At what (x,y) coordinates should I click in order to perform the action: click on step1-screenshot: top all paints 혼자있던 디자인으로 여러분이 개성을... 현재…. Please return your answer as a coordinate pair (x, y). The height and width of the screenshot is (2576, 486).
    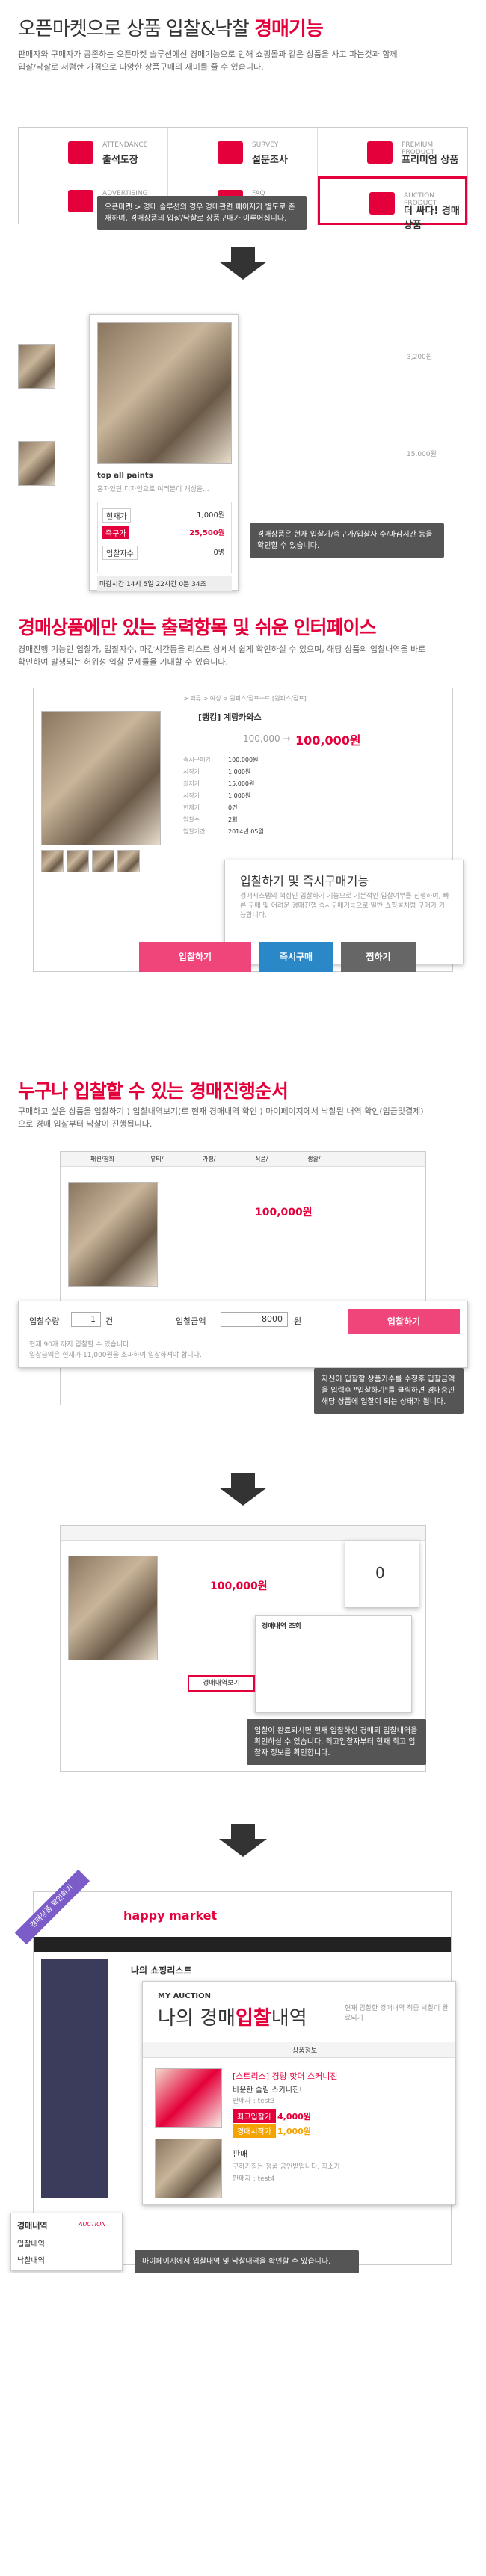
    Looking at the image, I should click on (243, 445).